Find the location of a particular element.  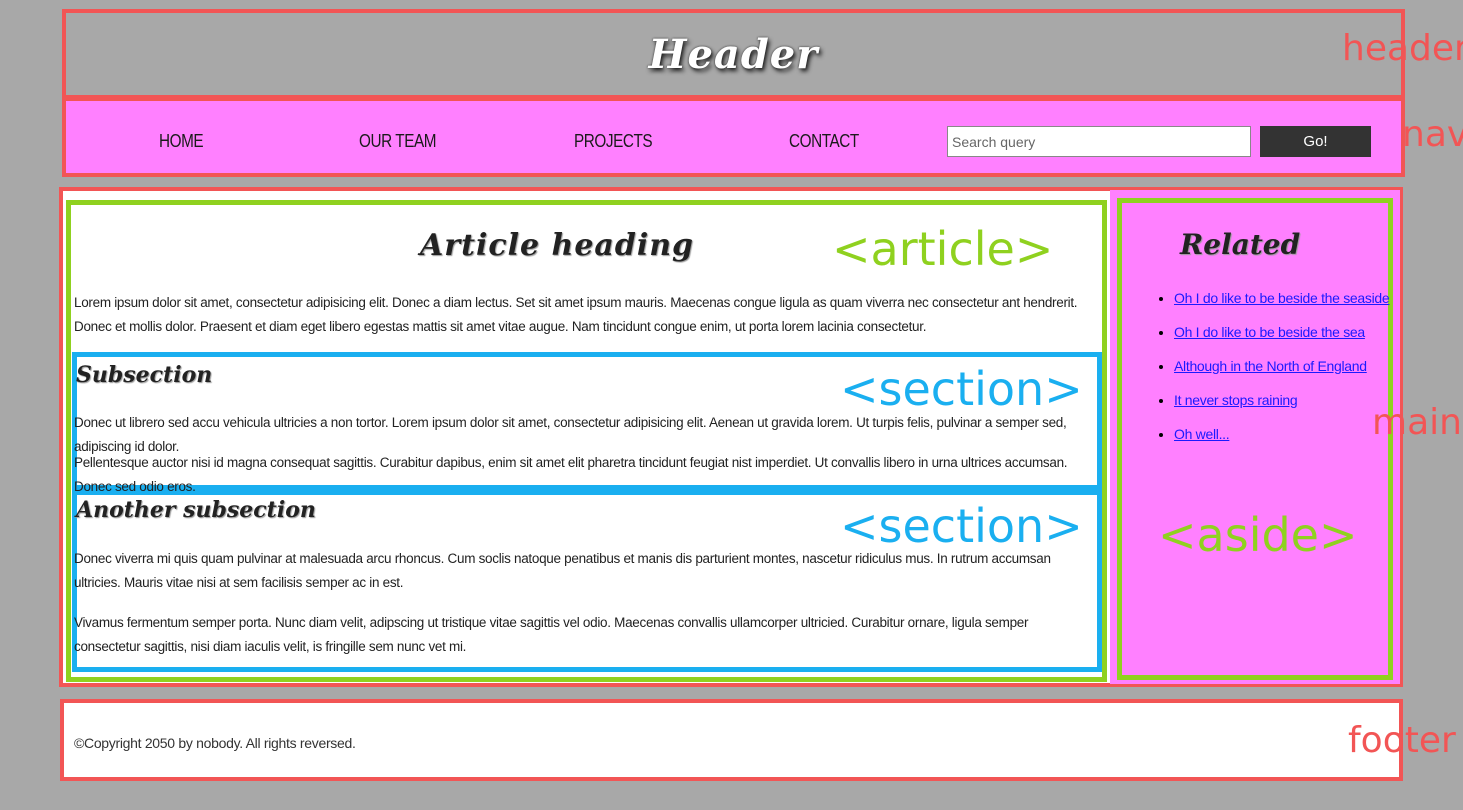

main-annotation: main is located at coordinates (1417, 422).